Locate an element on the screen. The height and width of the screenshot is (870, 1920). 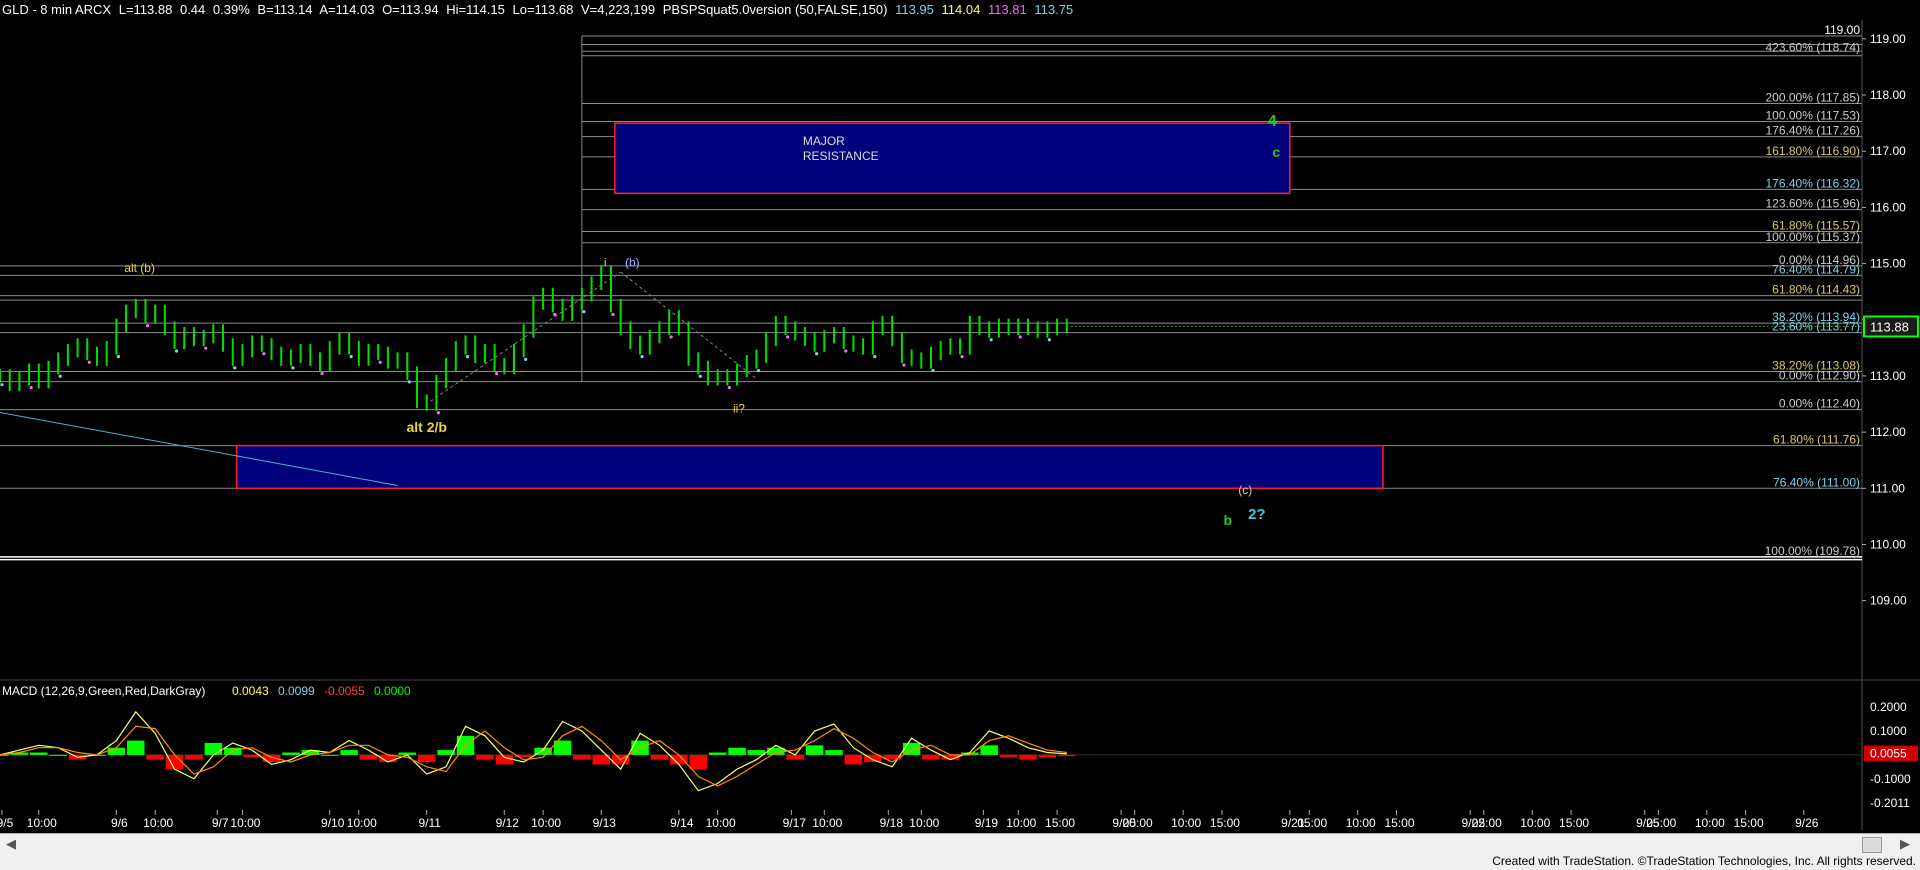
major-resistance-zone is located at coordinates (952, 158).